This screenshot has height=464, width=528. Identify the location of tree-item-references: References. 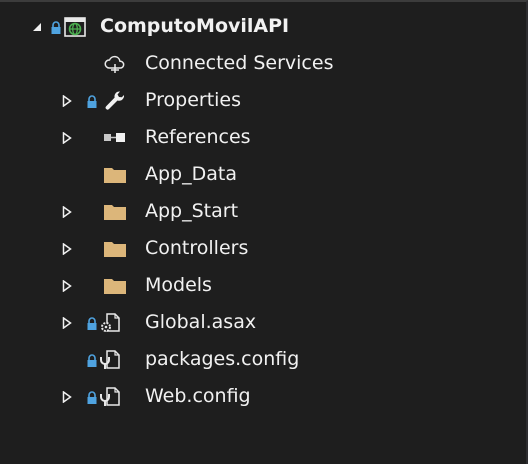
(263, 137).